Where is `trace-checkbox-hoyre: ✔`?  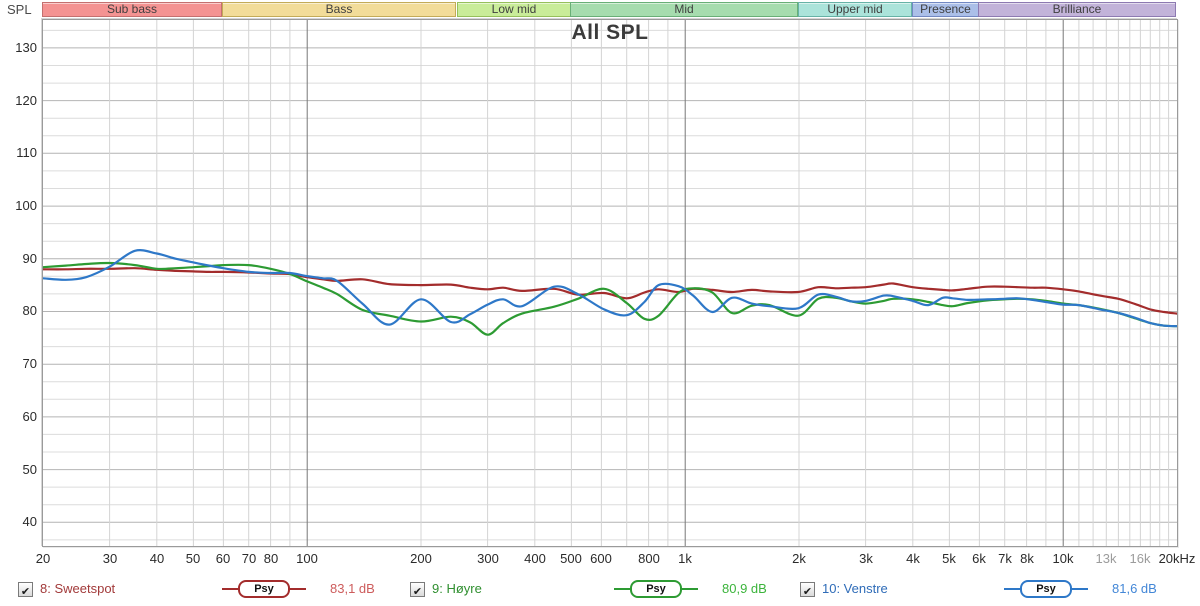
trace-checkbox-hoyre: ✔ is located at coordinates (417, 590).